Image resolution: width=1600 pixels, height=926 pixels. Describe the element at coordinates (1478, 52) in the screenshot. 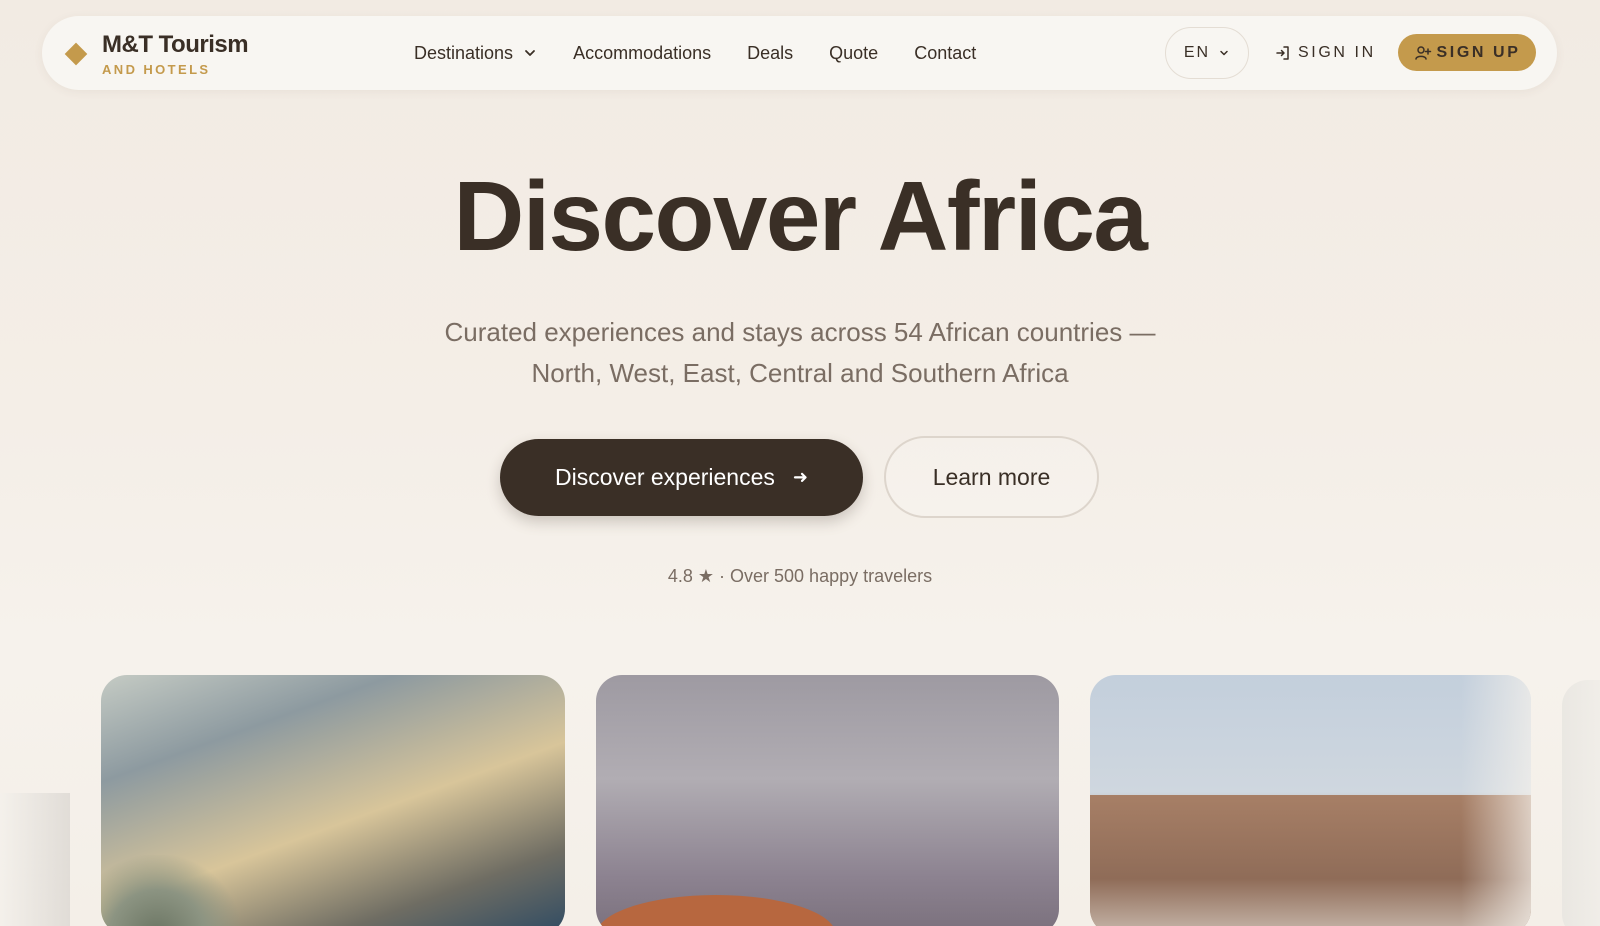

I see `sign-up-label: SIGN UP` at that location.